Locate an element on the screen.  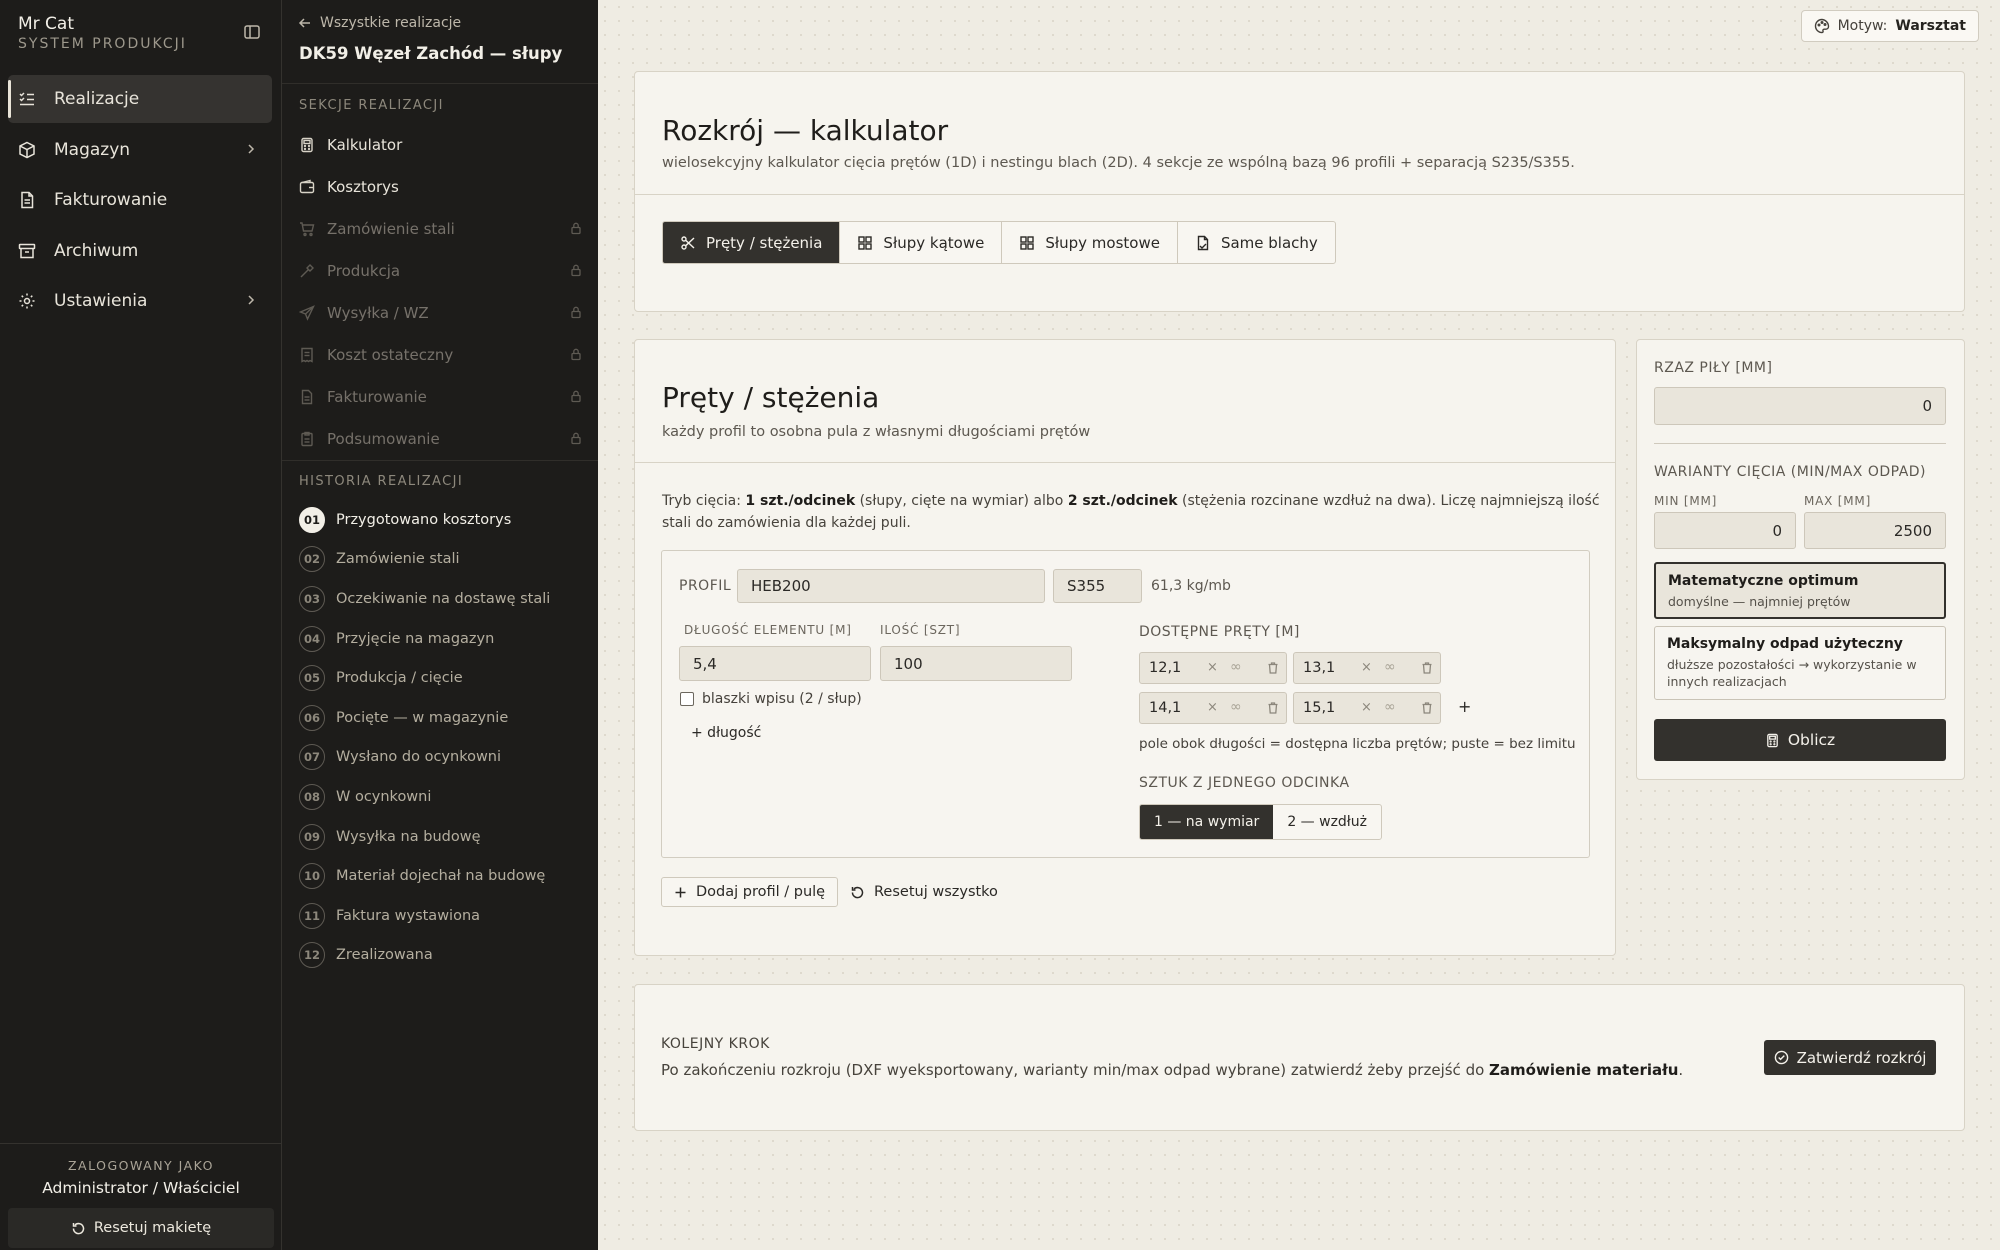
history-step: 11 Faktura wystawiona is located at coordinates (441, 916).